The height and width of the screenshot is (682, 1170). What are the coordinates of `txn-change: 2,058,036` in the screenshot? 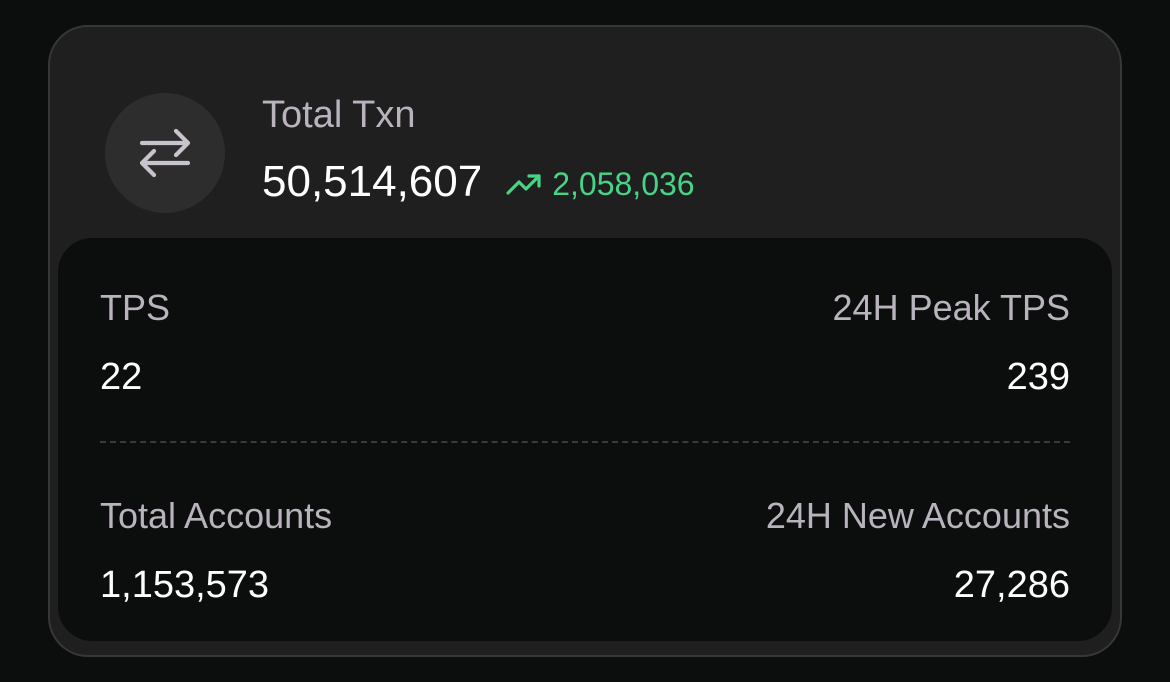 It's located at (600, 184).